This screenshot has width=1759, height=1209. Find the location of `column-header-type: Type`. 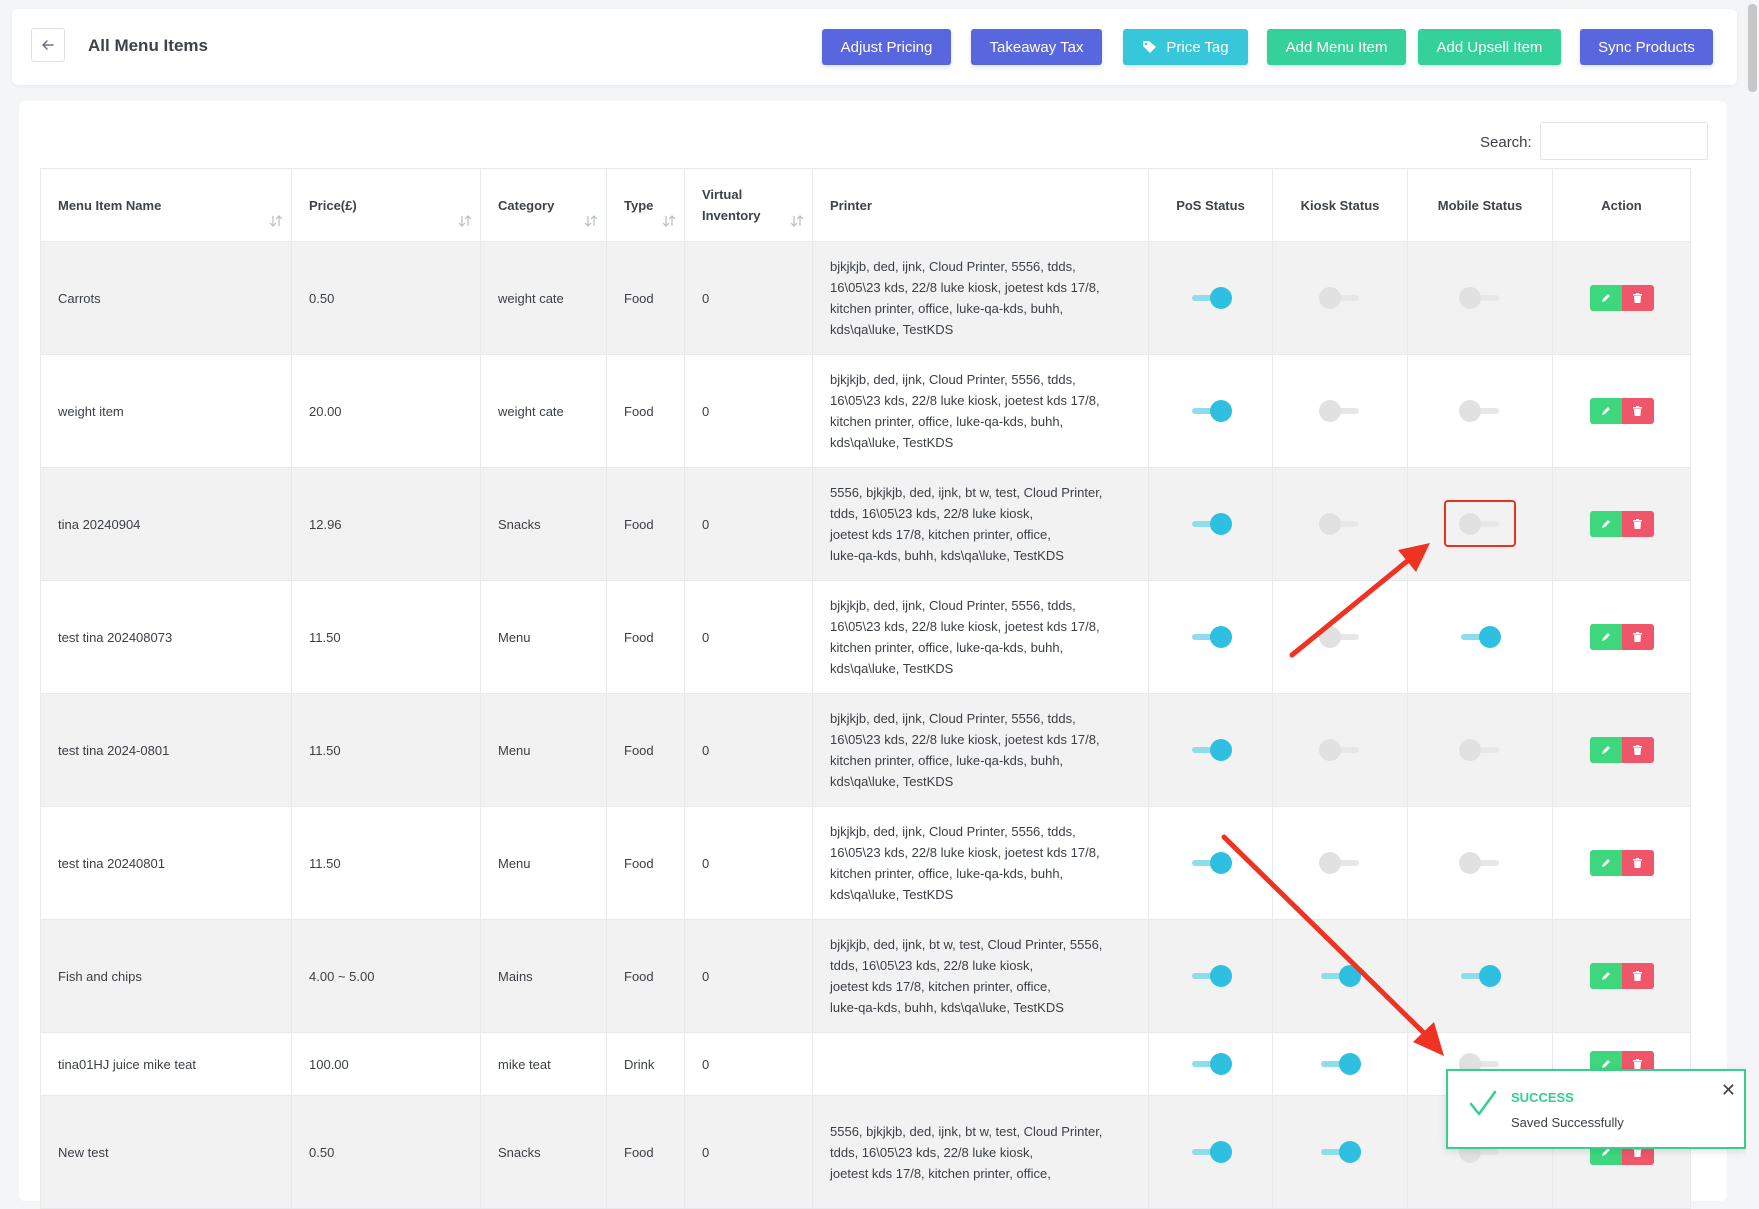

column-header-type: Type is located at coordinates (645, 205).